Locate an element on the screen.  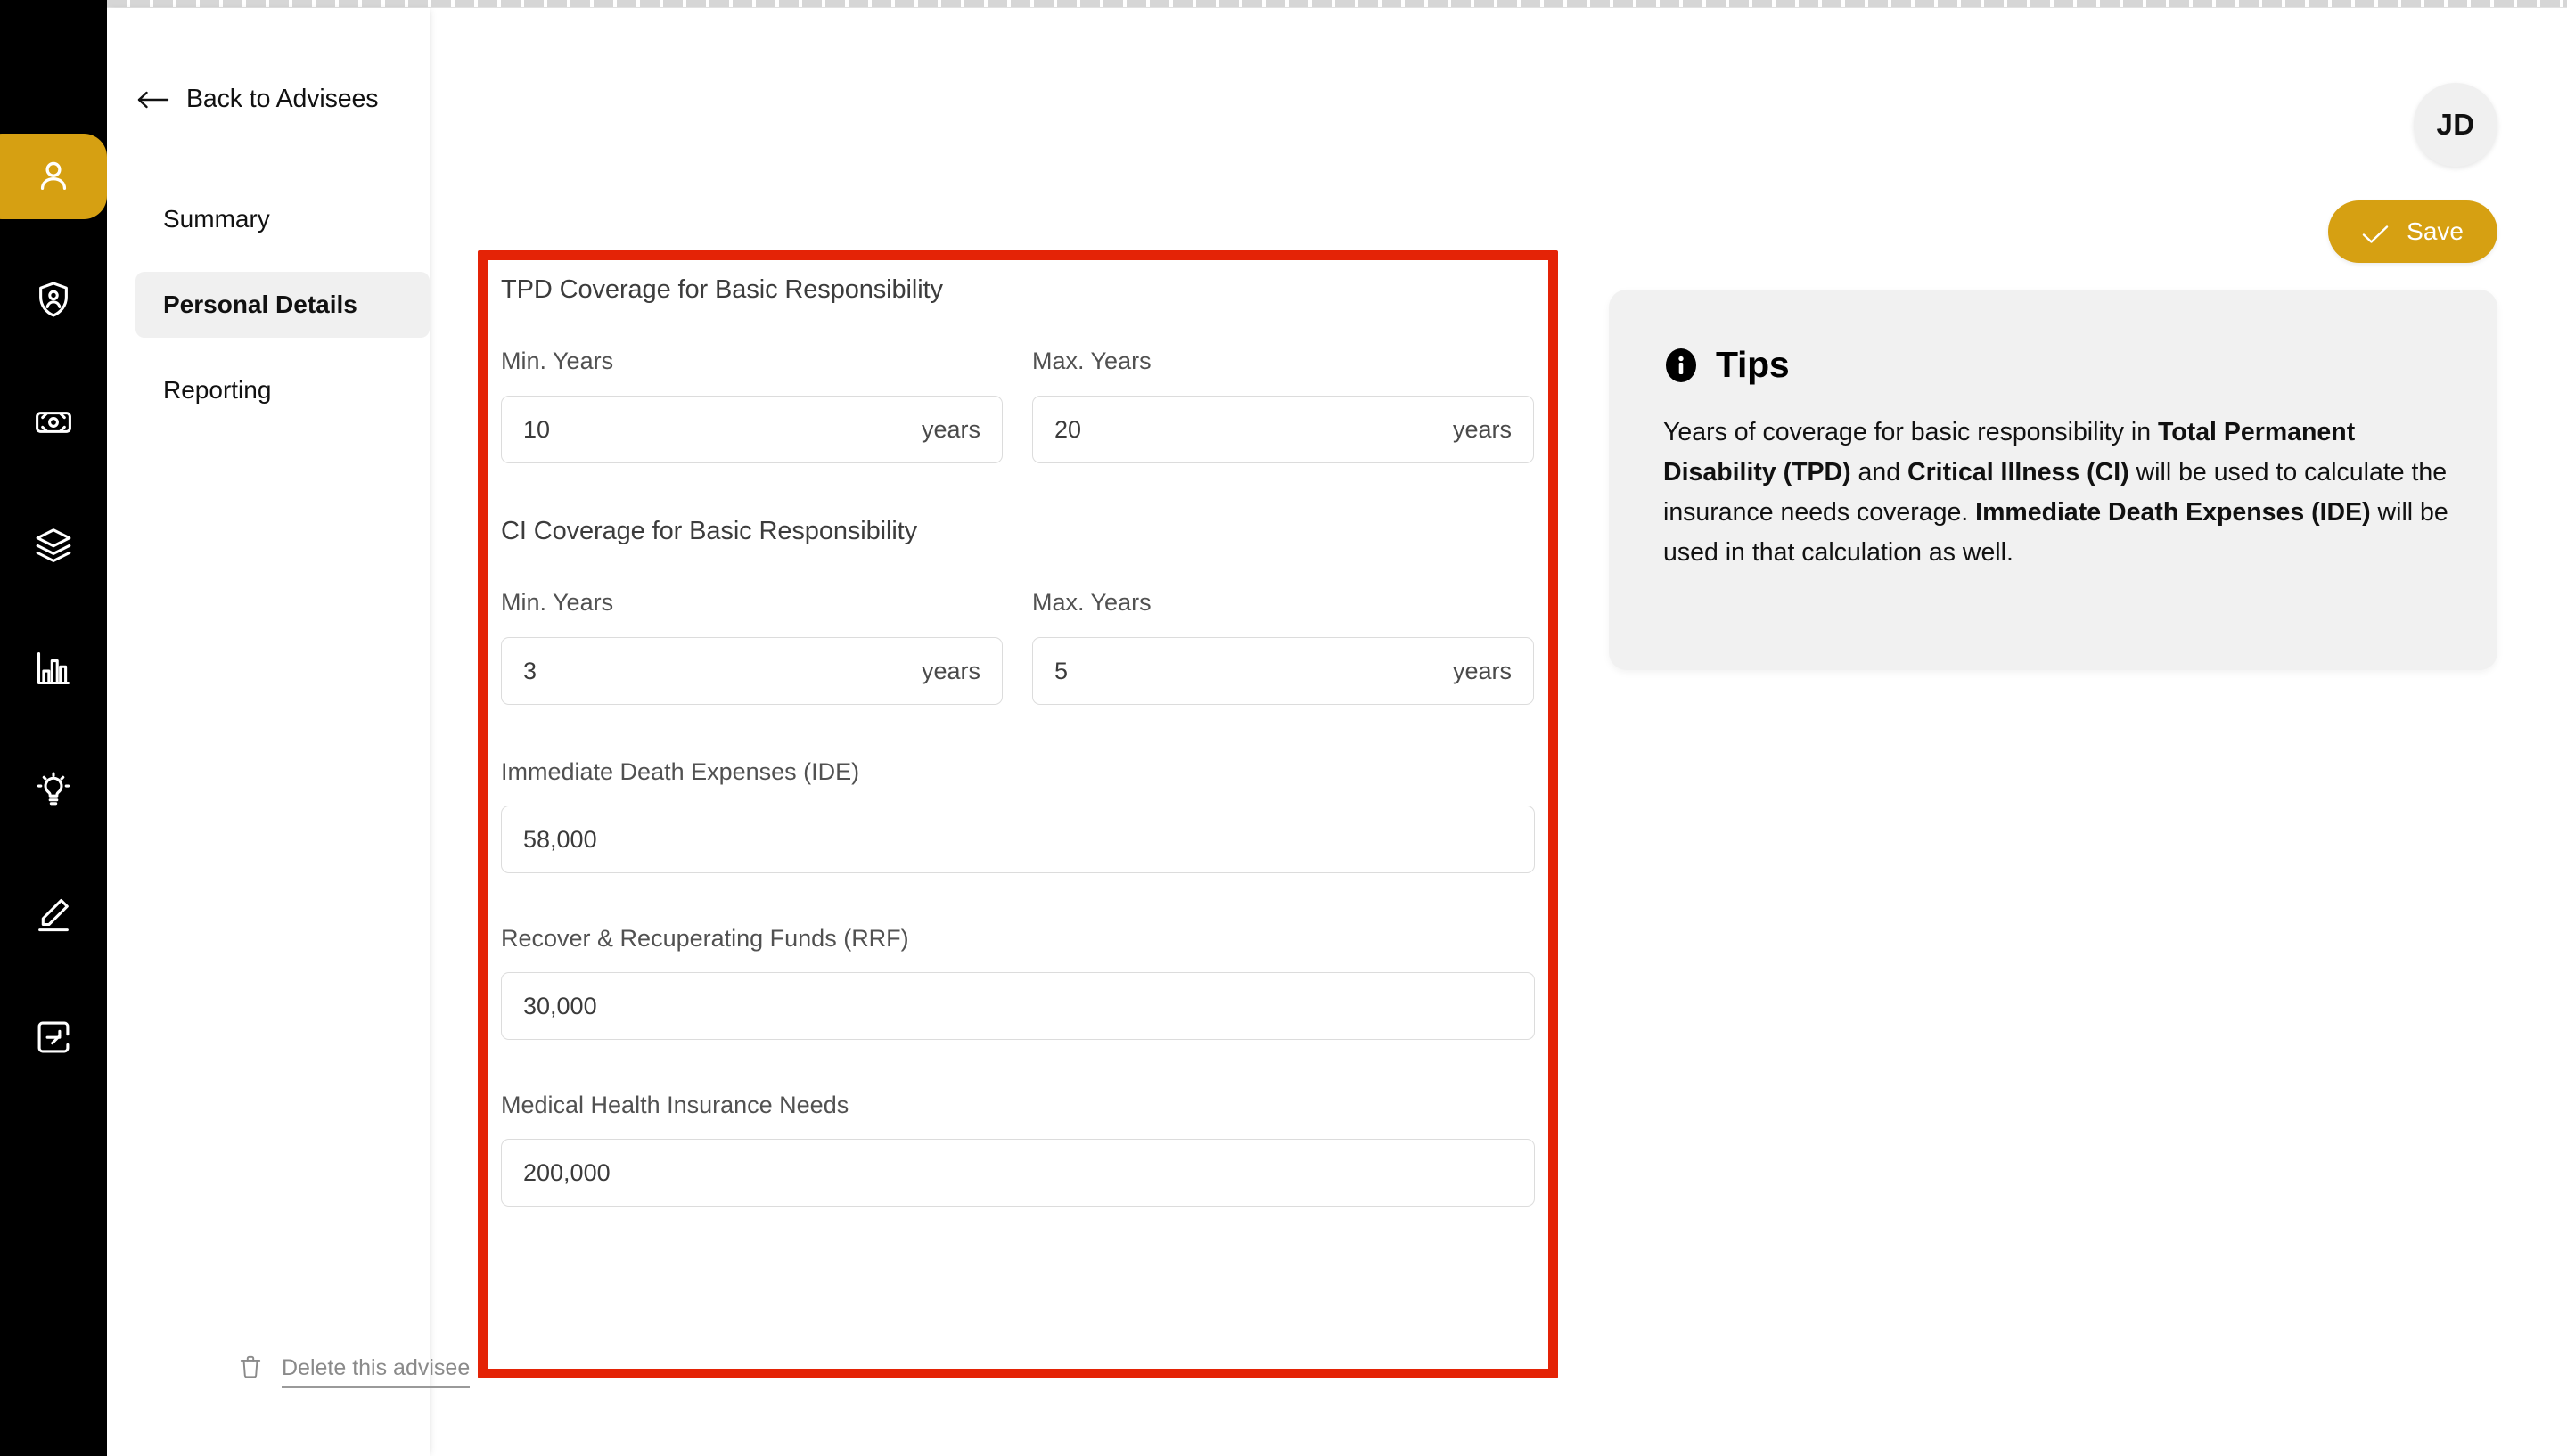
save-button: Save is located at coordinates (2413, 231).